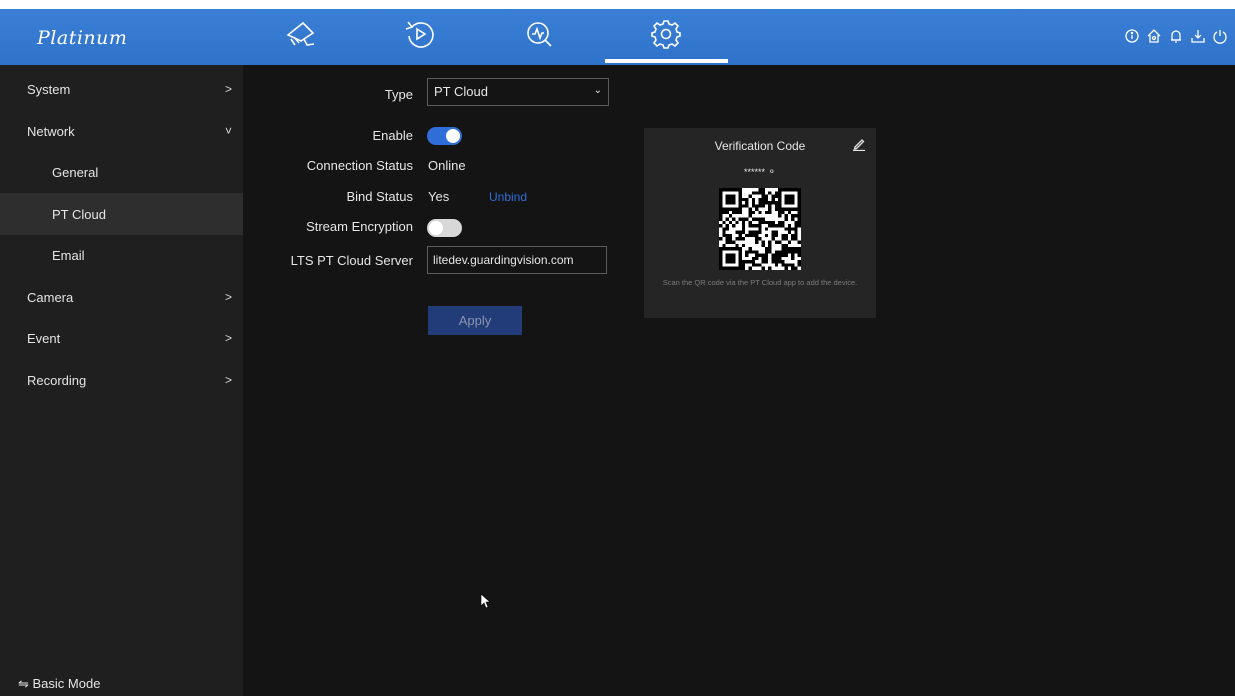 The image size is (1235, 696). I want to click on sidebar-item-label: Email, so click(68, 255).